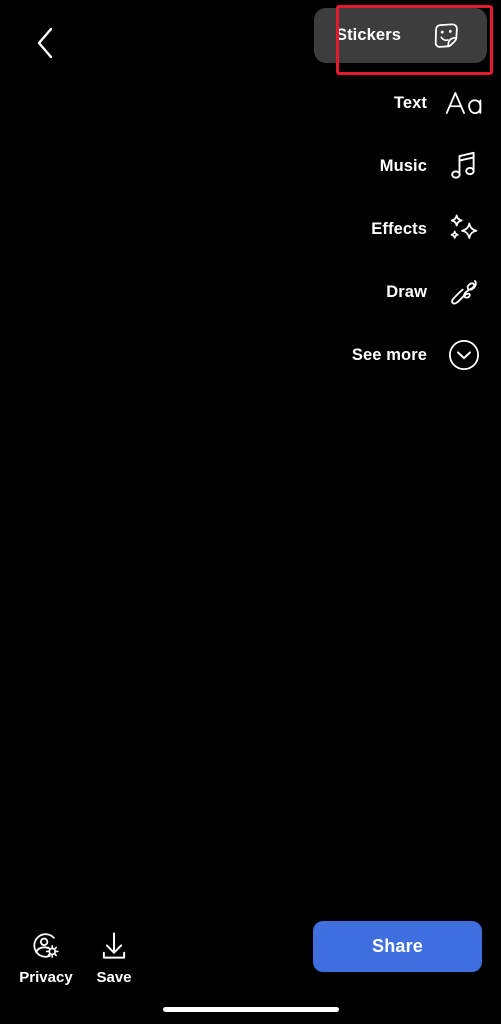 This screenshot has height=1024, width=501. I want to click on tool-item-stickers: Stickers, so click(400, 35).